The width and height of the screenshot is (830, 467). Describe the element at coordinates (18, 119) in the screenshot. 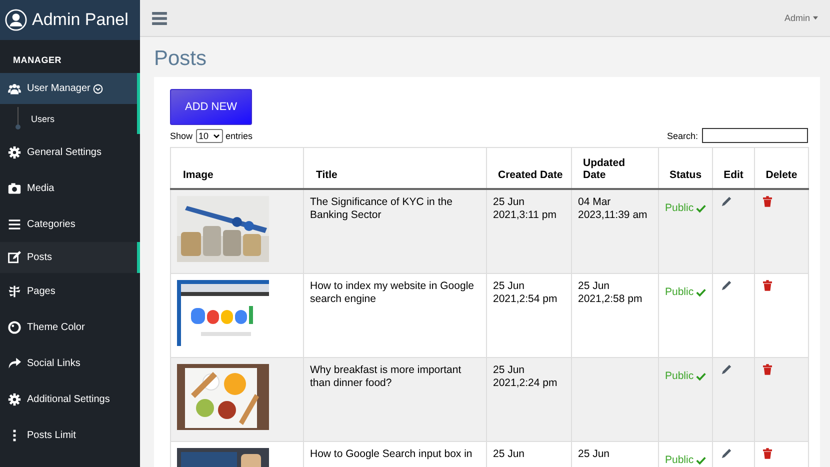

I see `tree-line-icon` at that location.